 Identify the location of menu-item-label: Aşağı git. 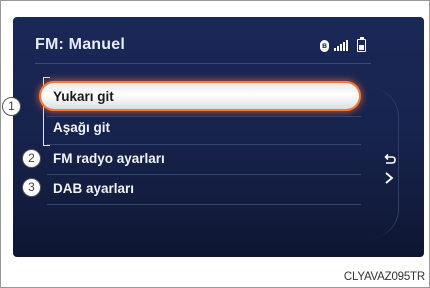
(82, 127).